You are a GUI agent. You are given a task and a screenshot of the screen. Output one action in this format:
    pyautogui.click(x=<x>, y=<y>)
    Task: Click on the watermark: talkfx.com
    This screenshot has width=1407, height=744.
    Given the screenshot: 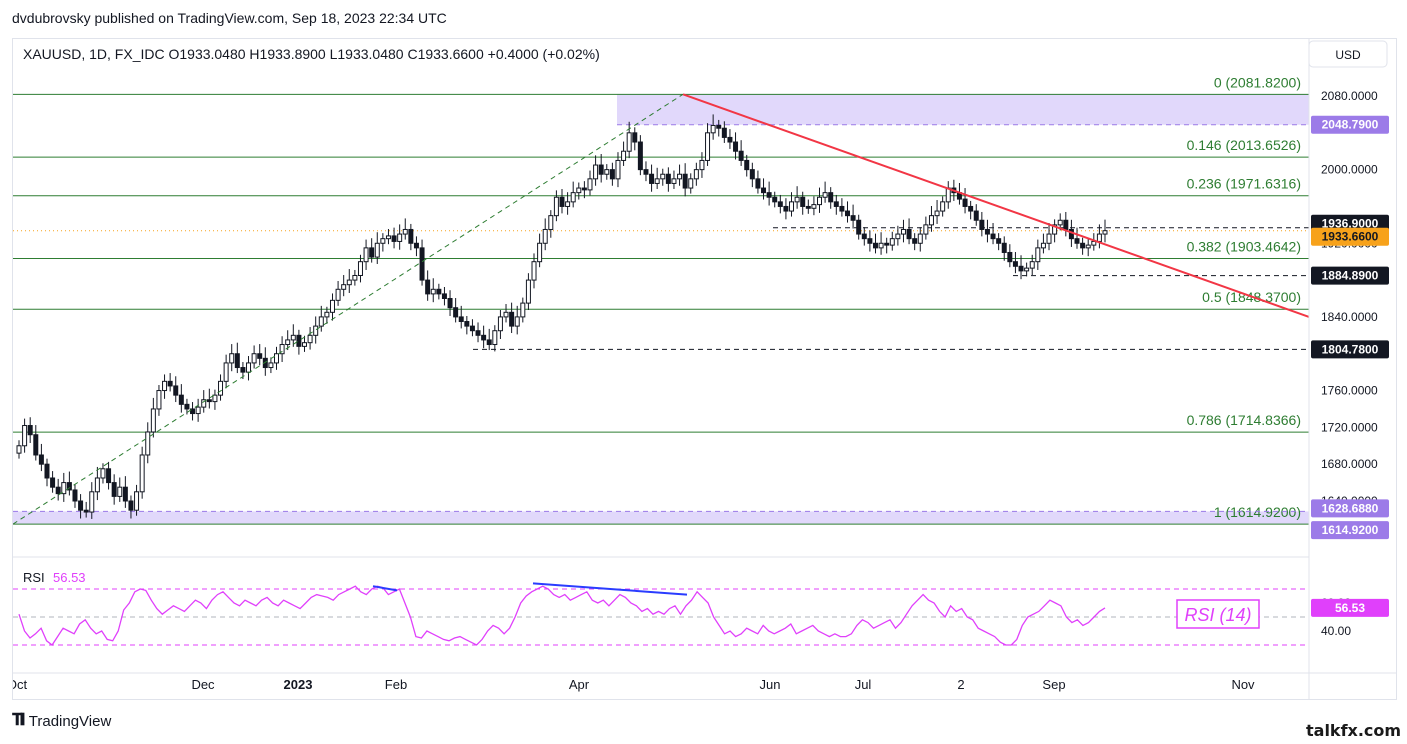 What is the action you would take?
    pyautogui.click(x=1354, y=730)
    